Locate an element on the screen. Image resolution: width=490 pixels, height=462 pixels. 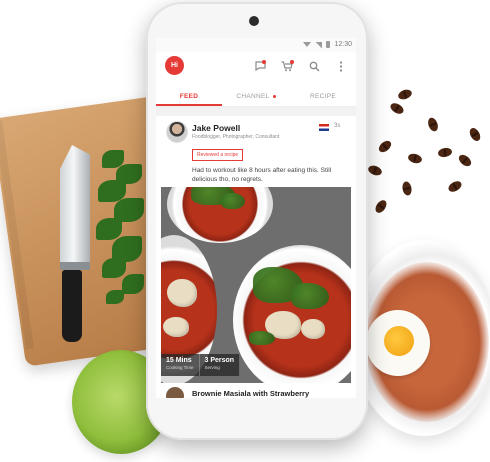
status-time: 12:30 is located at coordinates (343, 44).